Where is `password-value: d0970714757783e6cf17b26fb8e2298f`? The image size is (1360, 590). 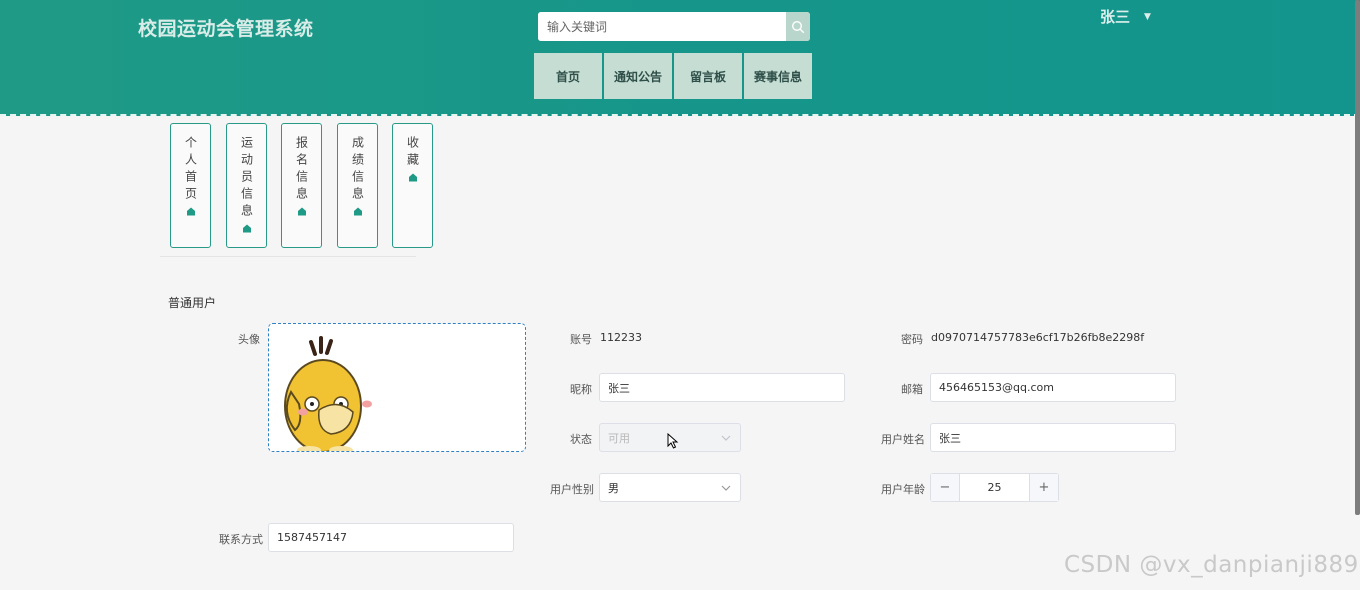 password-value: d0970714757783e6cf17b26fb8e2298f is located at coordinates (1038, 337).